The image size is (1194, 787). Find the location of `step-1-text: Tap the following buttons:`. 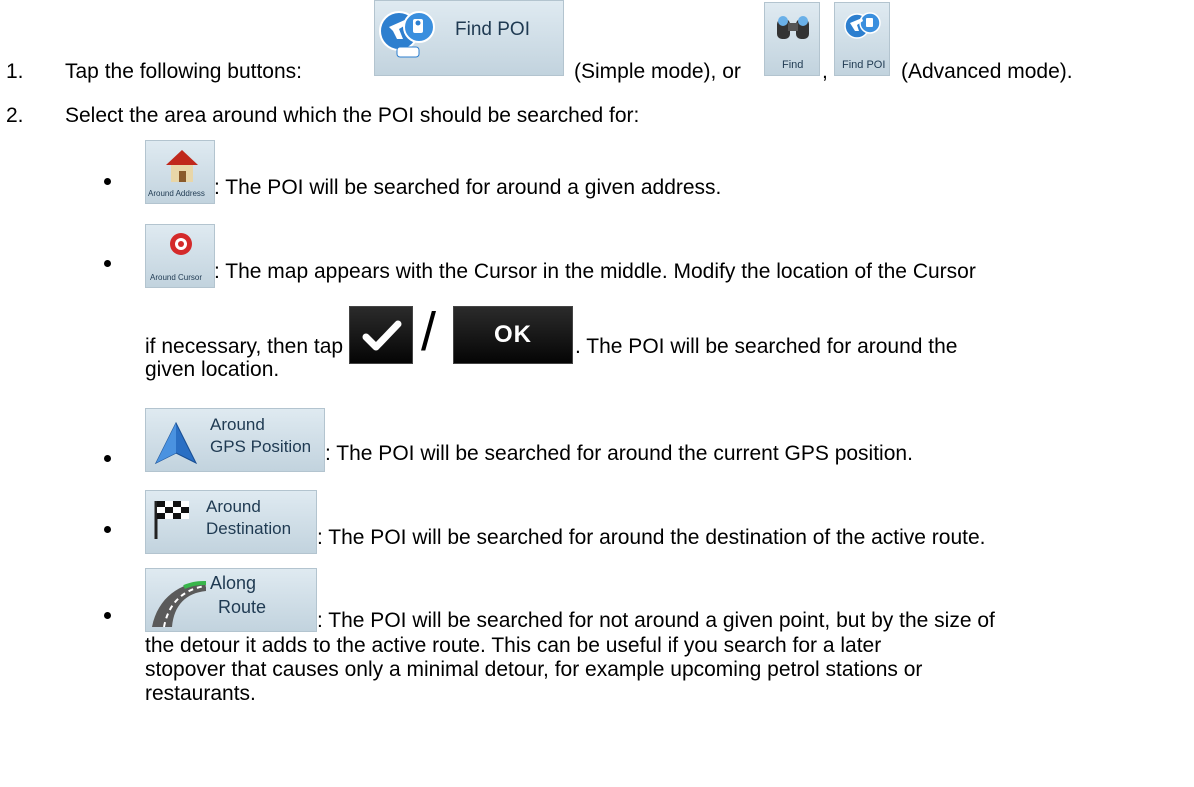

step-1-text: Tap the following buttons: is located at coordinates (183, 71).